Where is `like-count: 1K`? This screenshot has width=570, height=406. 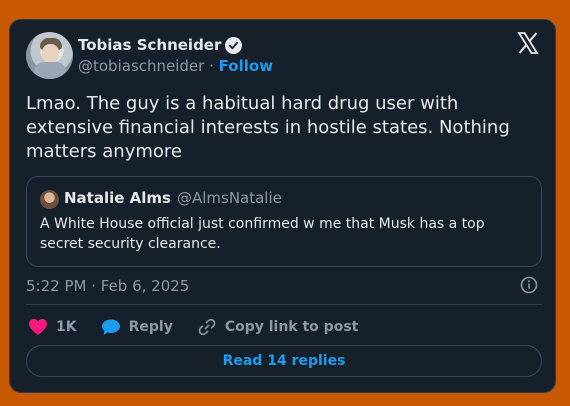
like-count: 1K is located at coordinates (66, 327).